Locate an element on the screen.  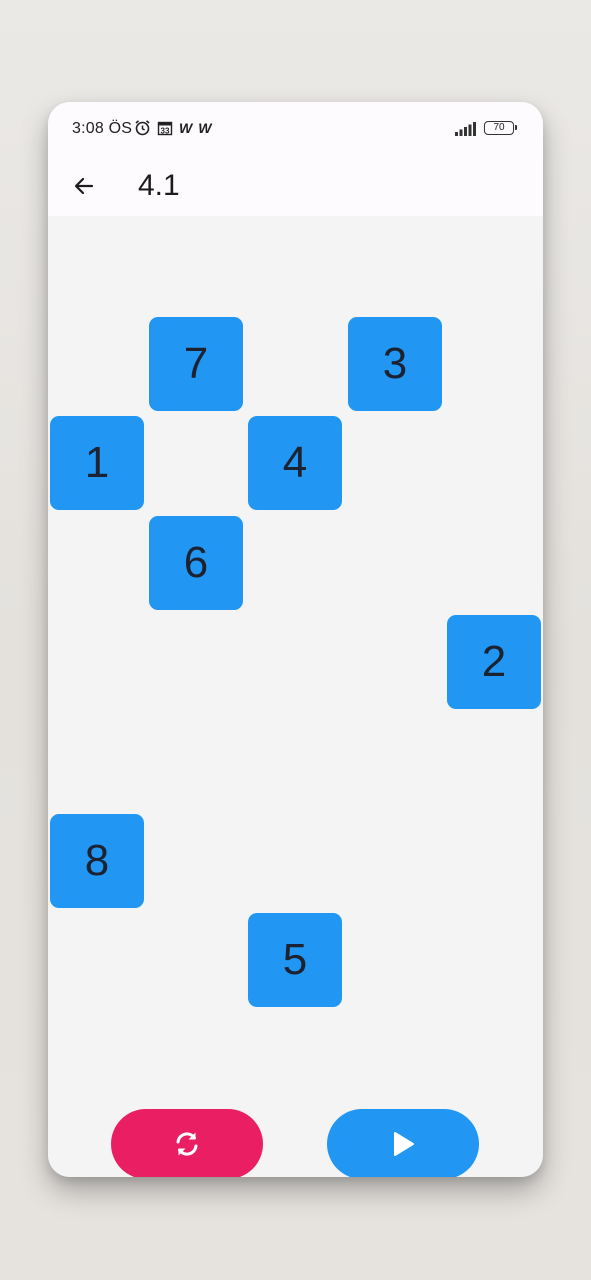
play-icon is located at coordinates (404, 1144).